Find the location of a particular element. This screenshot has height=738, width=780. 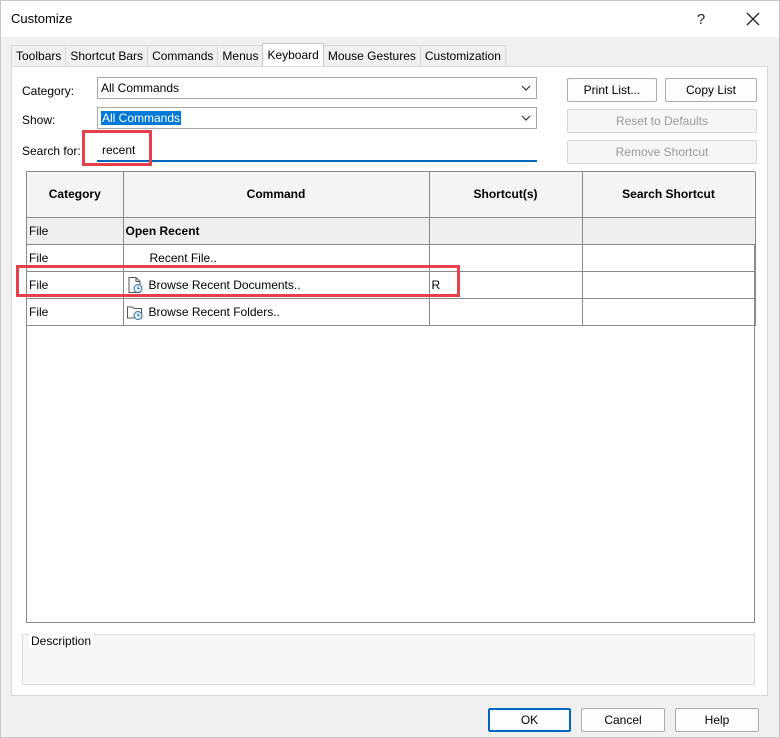

description-box: Description is located at coordinates (388, 659).